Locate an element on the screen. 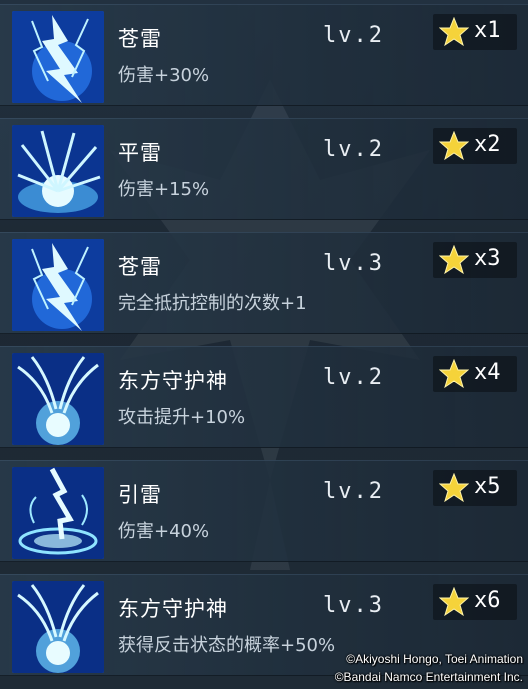 The height and width of the screenshot is (689, 528). star-count-badge: x5 is located at coordinates (475, 488).